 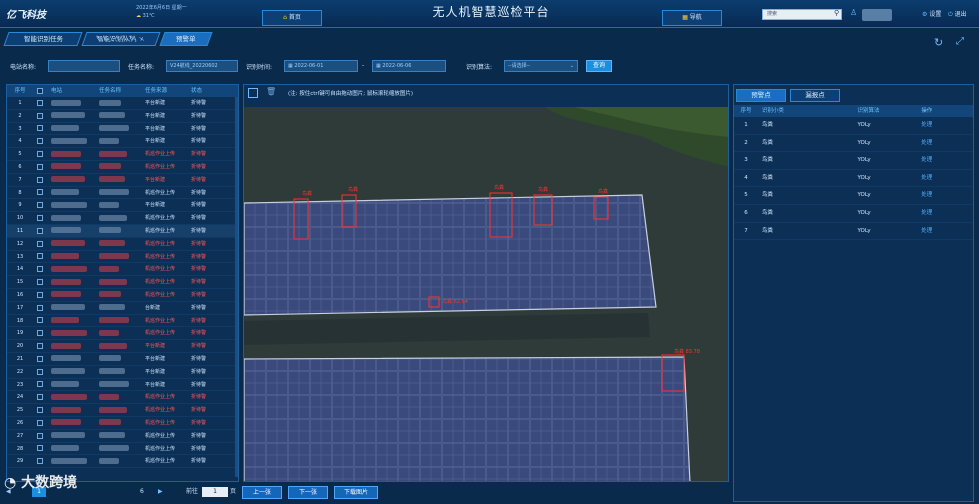 What do you see at coordinates (409, 66) in the screenshot?
I see `end-date-input: ▦ 2022-06-06` at bounding box center [409, 66].